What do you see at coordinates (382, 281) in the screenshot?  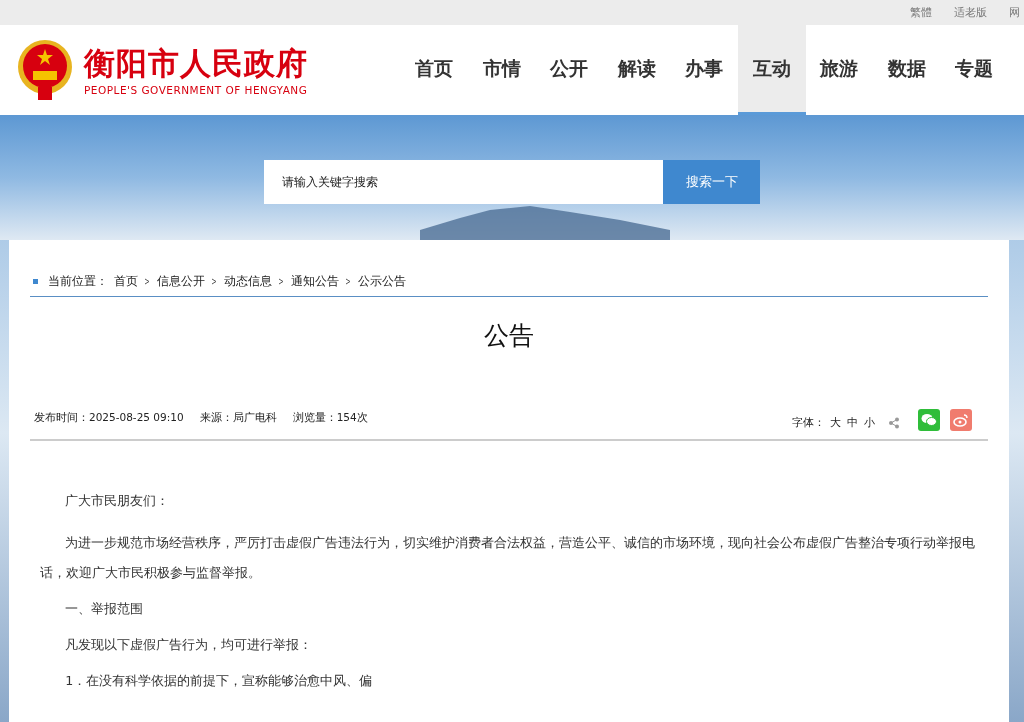 I see `breadcrumb-link: 公示公告` at bounding box center [382, 281].